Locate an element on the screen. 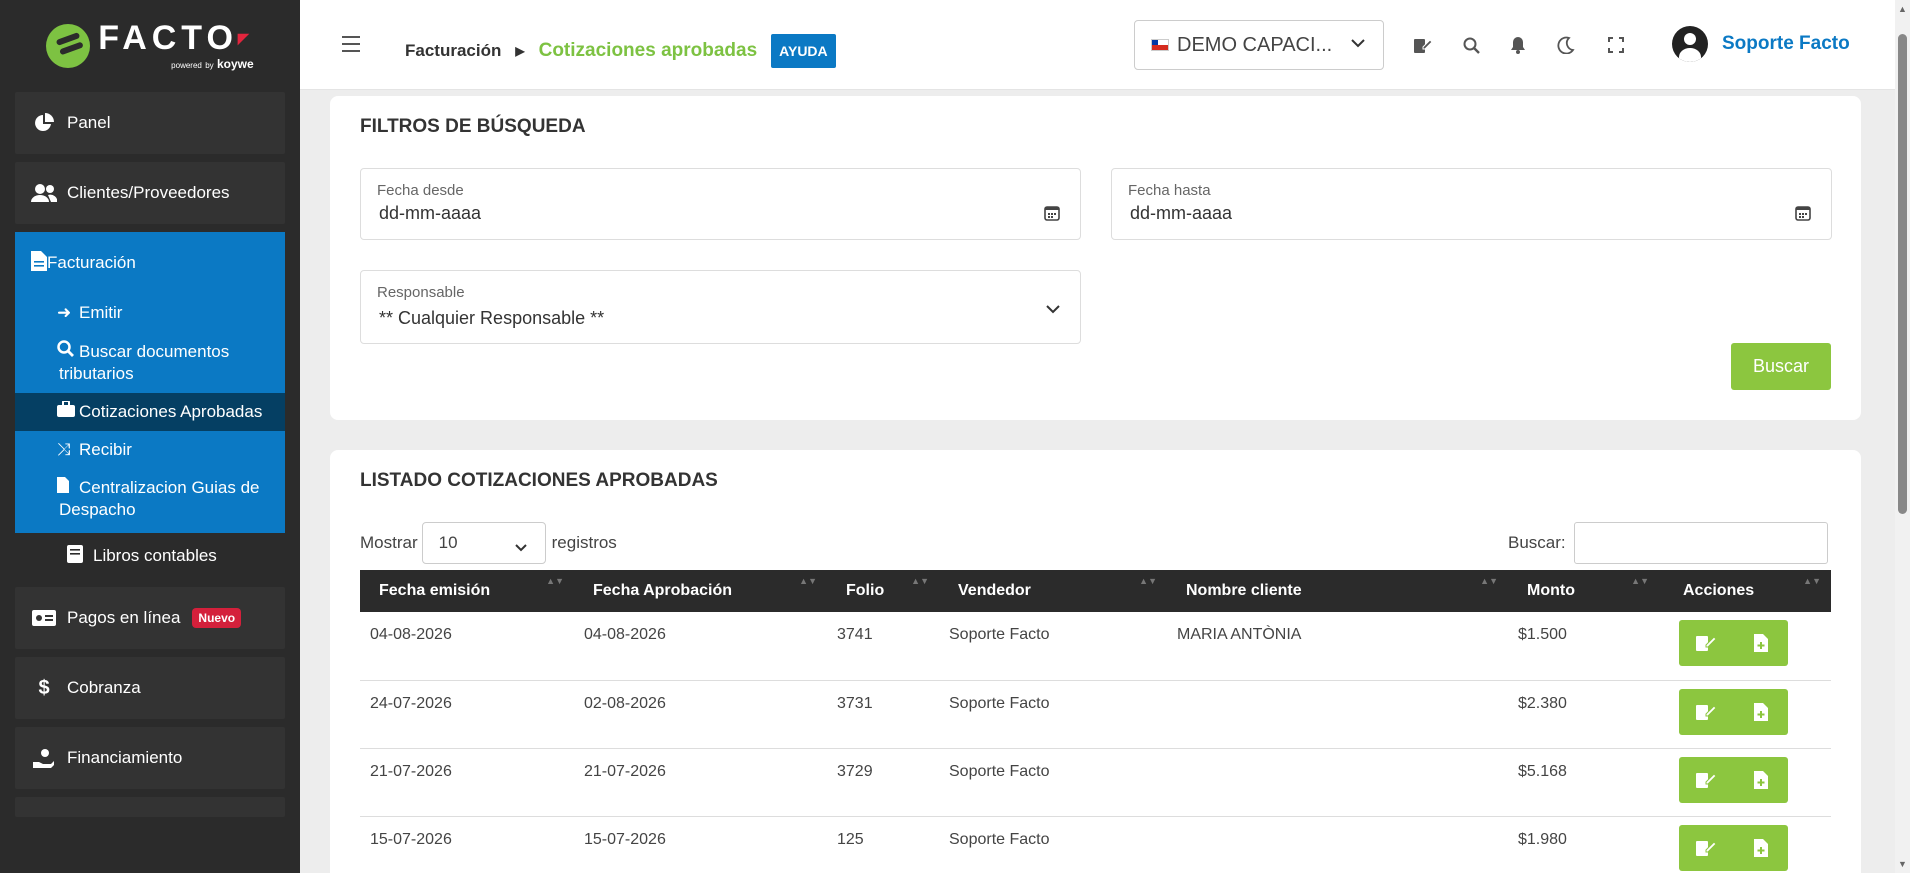 The height and width of the screenshot is (873, 1910). dollar-icon: $ is located at coordinates (44, 687).